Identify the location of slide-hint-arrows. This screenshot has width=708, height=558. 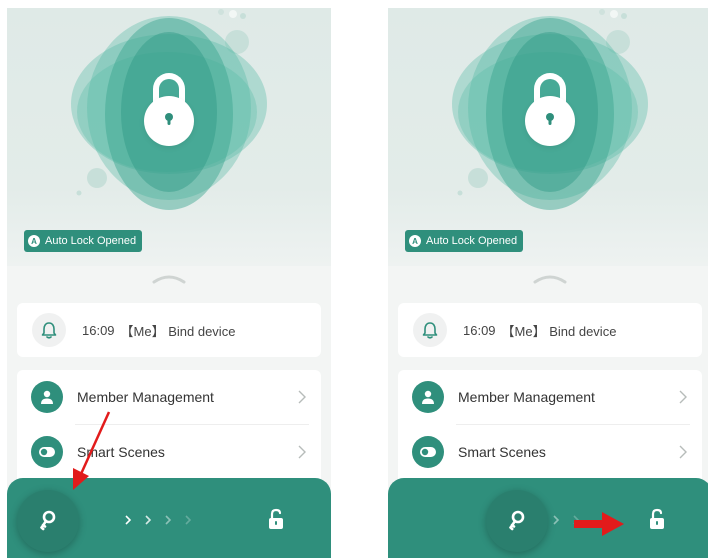
(158, 520).